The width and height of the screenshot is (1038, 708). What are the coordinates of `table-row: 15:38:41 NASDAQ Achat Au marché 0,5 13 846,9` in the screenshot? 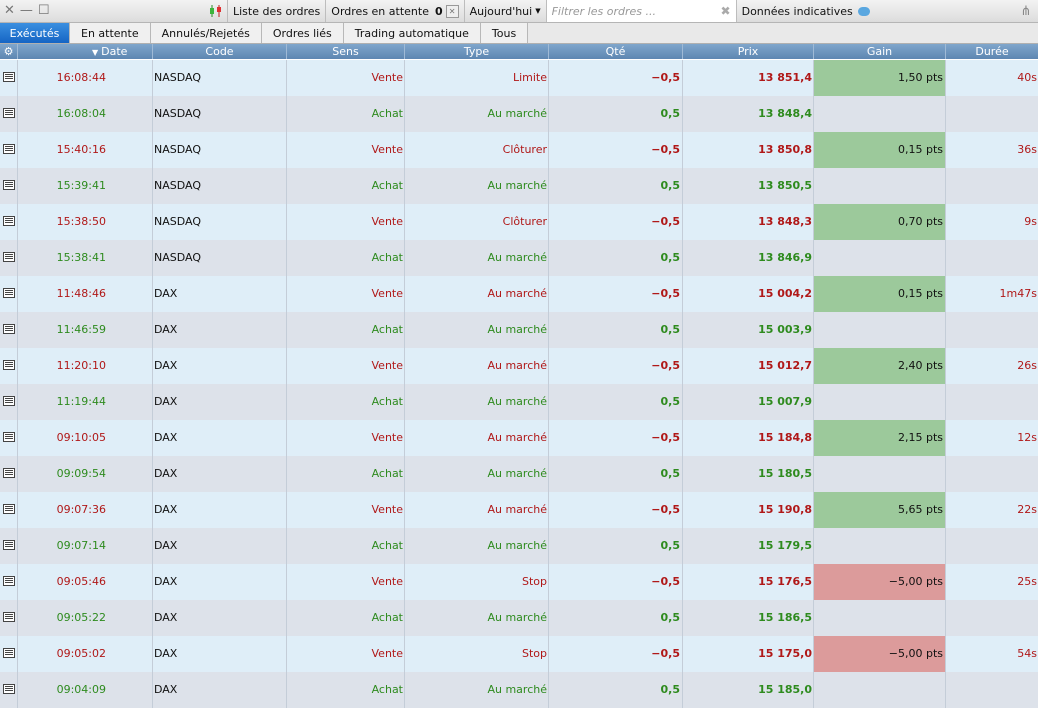 It's located at (519, 258).